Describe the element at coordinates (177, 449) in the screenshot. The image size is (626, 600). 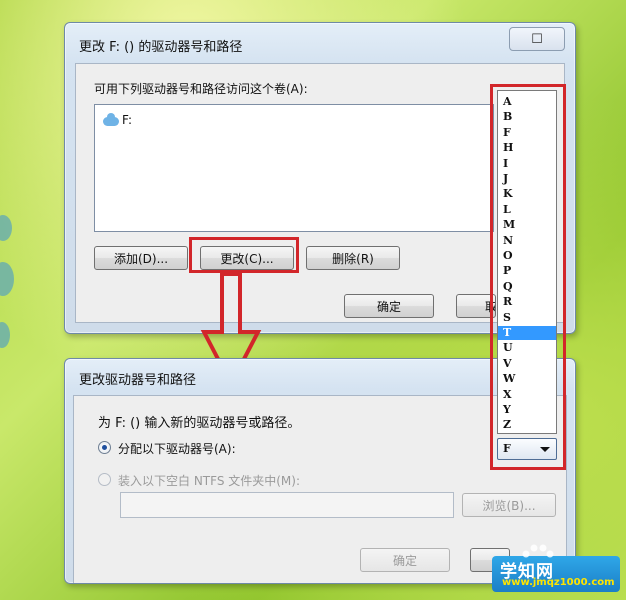
I see `assign-letter-label: 分配以下驱动器号(A):` at that location.